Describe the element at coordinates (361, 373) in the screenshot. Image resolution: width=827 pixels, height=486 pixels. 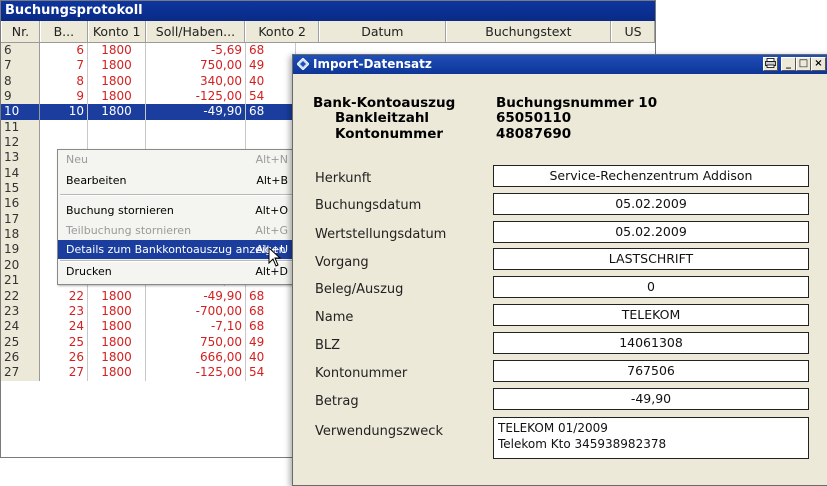
I see `kontonummer-field-label: Kontonummer` at that location.